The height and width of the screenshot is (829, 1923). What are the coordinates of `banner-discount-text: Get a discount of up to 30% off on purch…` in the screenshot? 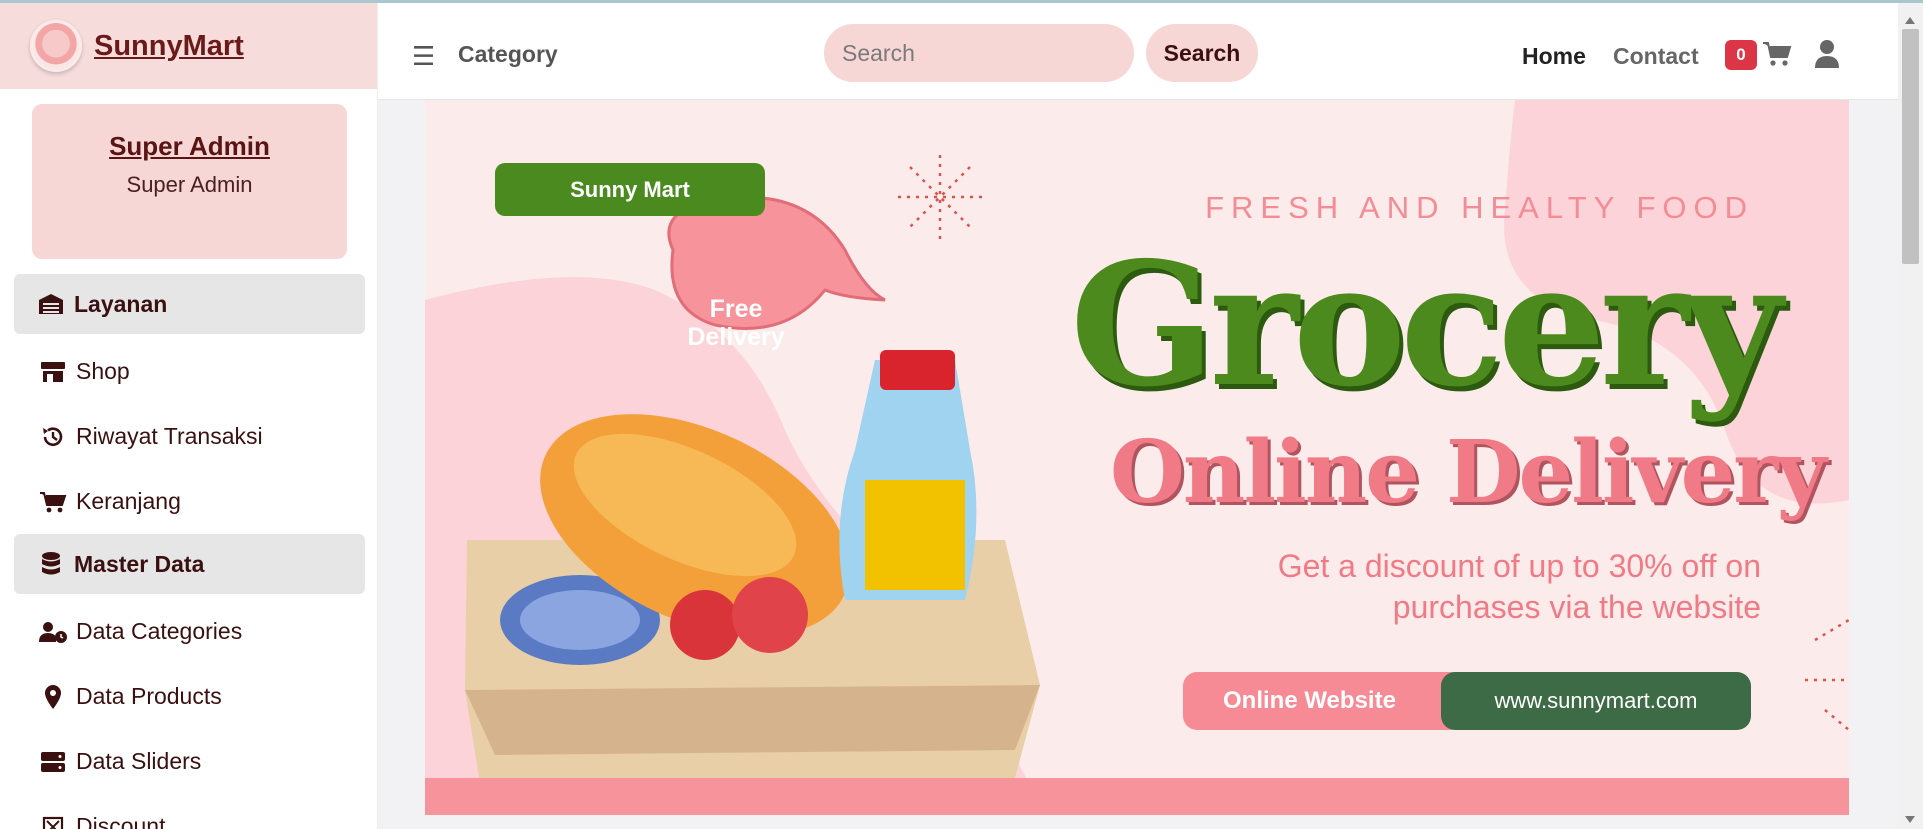 It's located at (1451, 587).